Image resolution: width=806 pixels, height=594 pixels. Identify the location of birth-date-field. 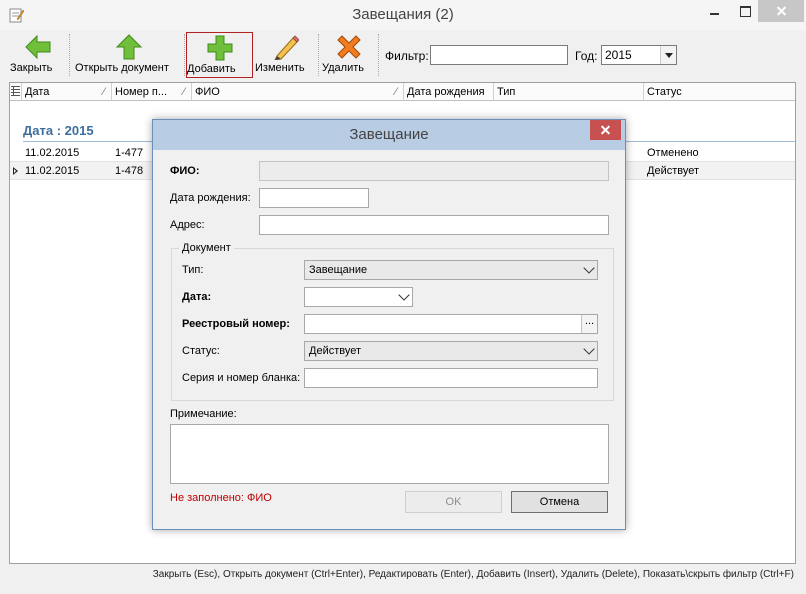
(314, 198).